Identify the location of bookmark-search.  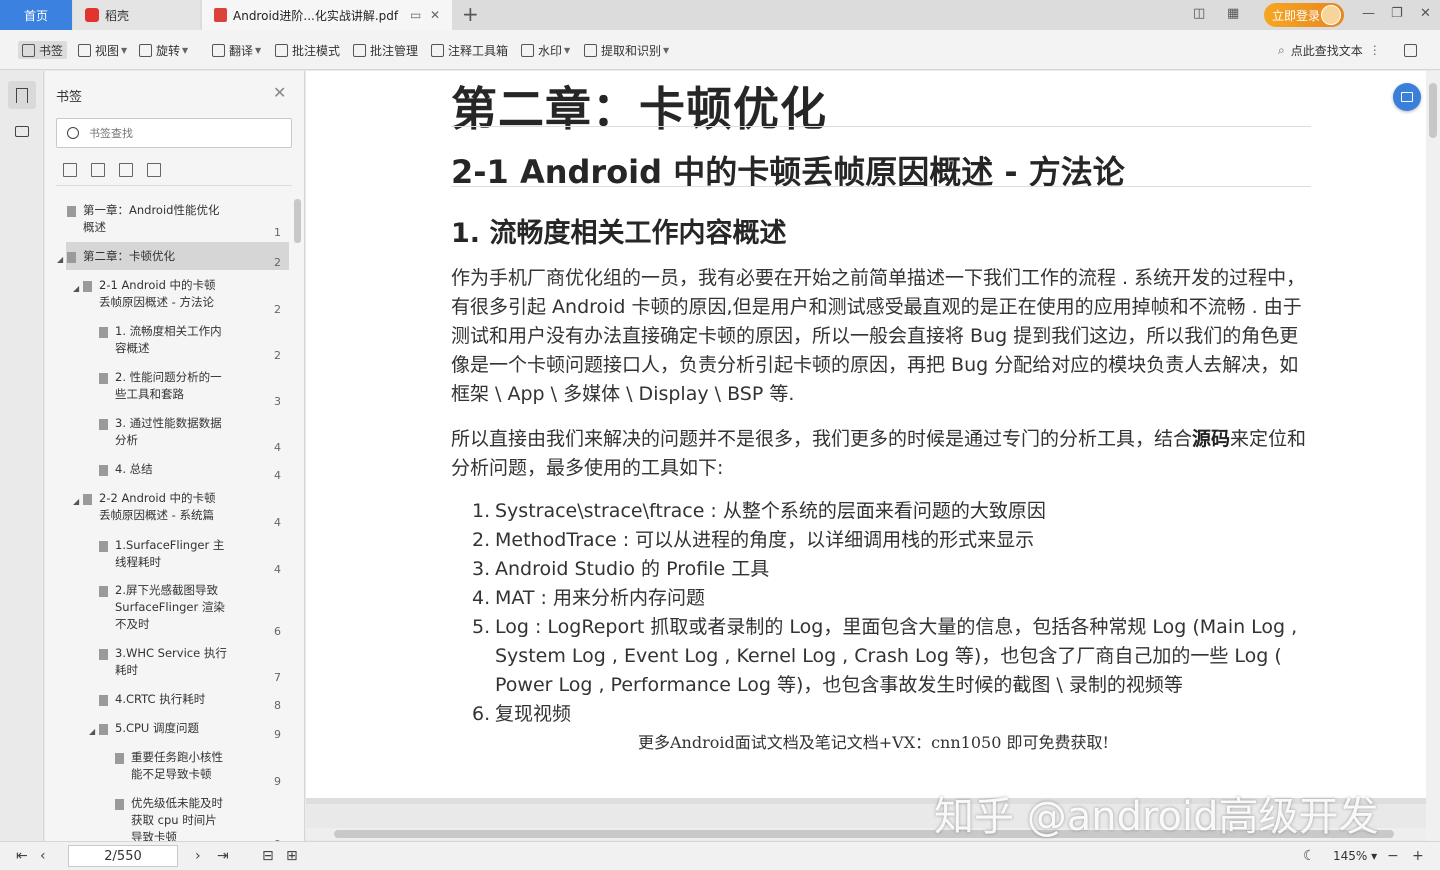
(174, 133).